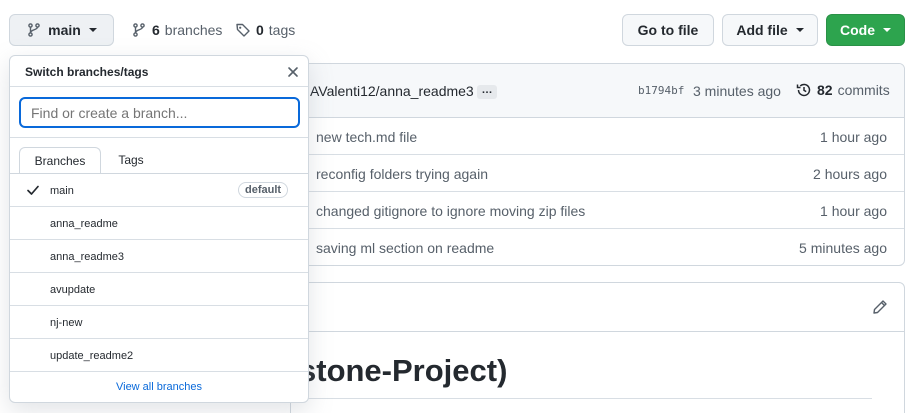 This screenshot has width=921, height=413. Describe the element at coordinates (260, 30) in the screenshot. I see `tags-count: 0` at that location.